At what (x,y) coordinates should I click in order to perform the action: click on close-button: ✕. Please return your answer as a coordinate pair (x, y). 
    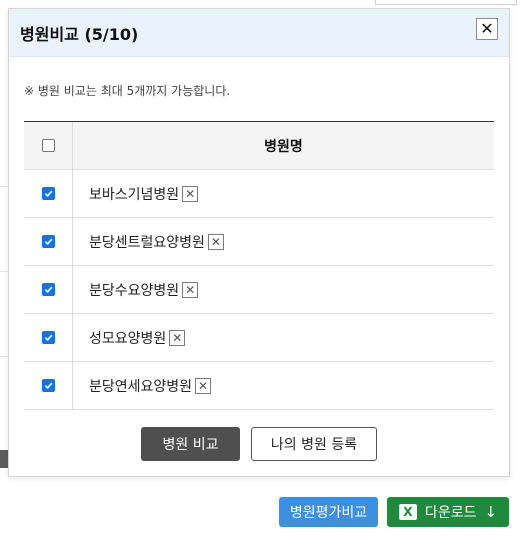
    Looking at the image, I should click on (487, 29).